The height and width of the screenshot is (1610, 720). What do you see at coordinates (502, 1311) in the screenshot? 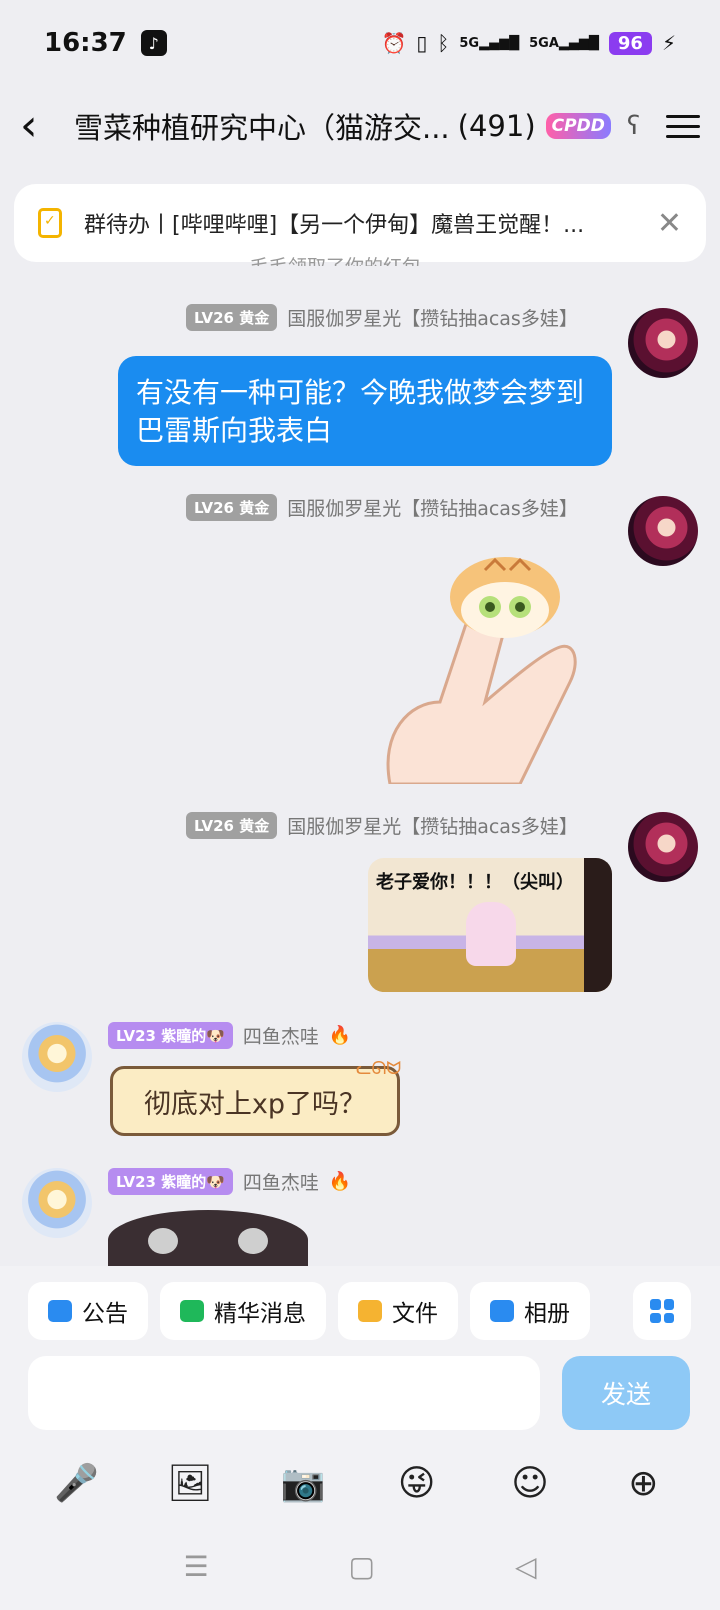
I see `album-icon` at bounding box center [502, 1311].